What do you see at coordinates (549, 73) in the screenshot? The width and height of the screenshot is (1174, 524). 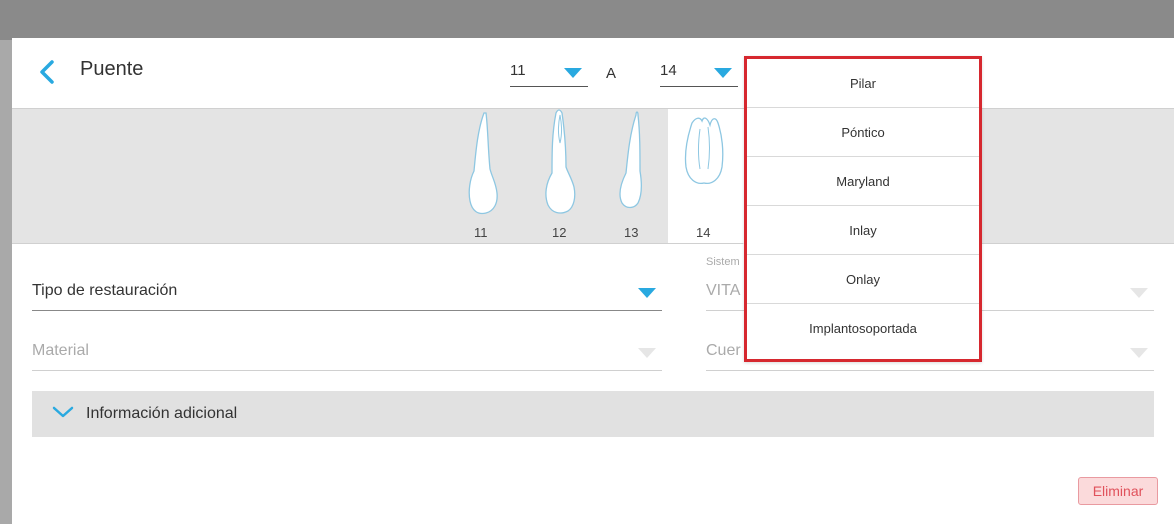 I see `range-from-select: 11` at bounding box center [549, 73].